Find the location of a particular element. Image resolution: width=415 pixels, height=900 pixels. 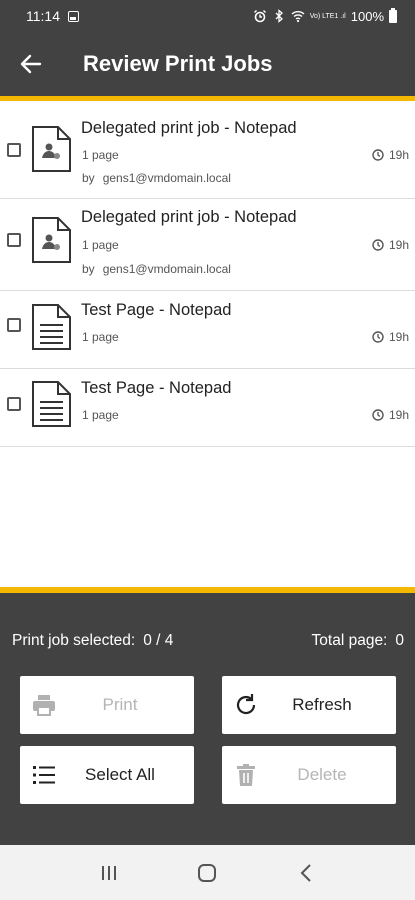

print-button: Print is located at coordinates (107, 705).